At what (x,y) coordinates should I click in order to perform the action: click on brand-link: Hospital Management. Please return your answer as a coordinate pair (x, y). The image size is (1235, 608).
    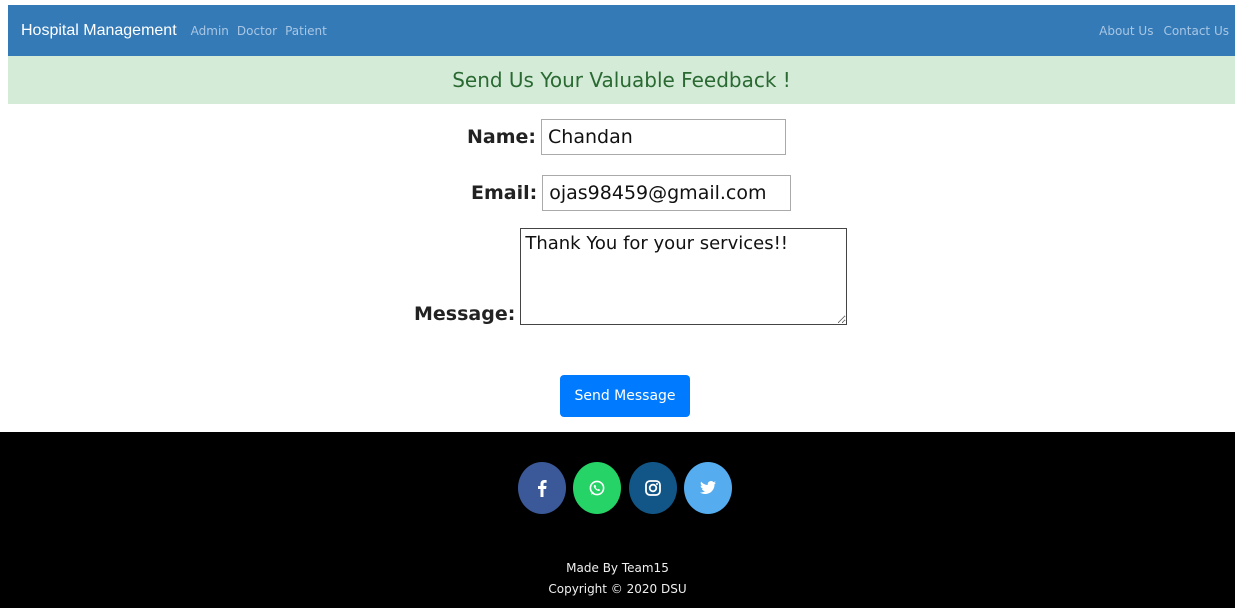
    Looking at the image, I should click on (99, 31).